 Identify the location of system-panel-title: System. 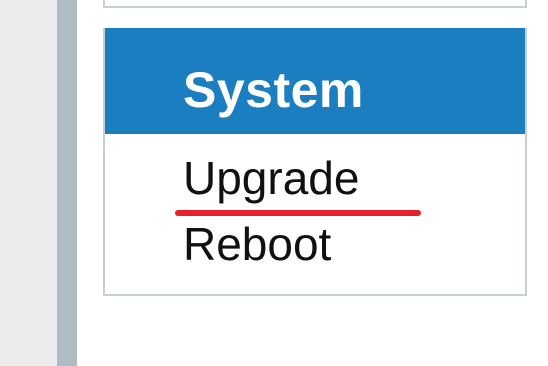
(273, 90).